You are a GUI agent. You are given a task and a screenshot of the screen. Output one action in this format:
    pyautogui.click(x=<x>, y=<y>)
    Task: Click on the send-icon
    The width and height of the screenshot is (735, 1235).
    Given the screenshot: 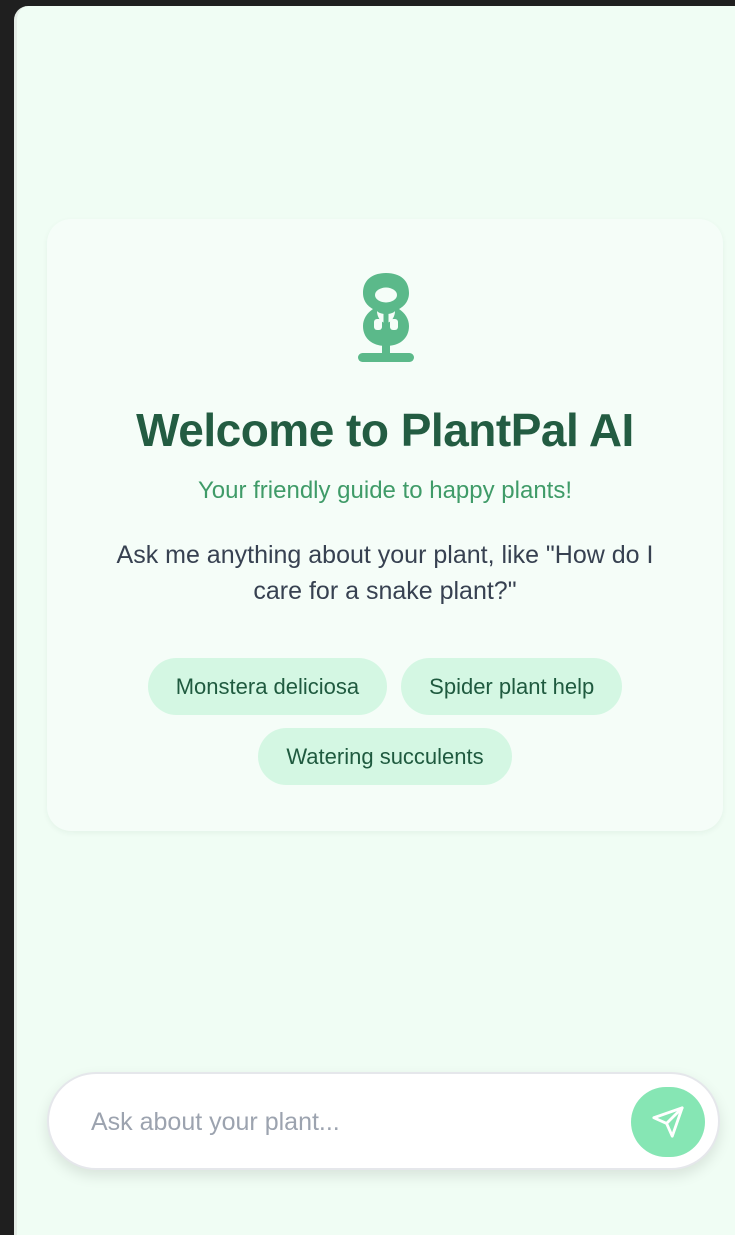 What is the action you would take?
    pyautogui.click(x=668, y=1122)
    